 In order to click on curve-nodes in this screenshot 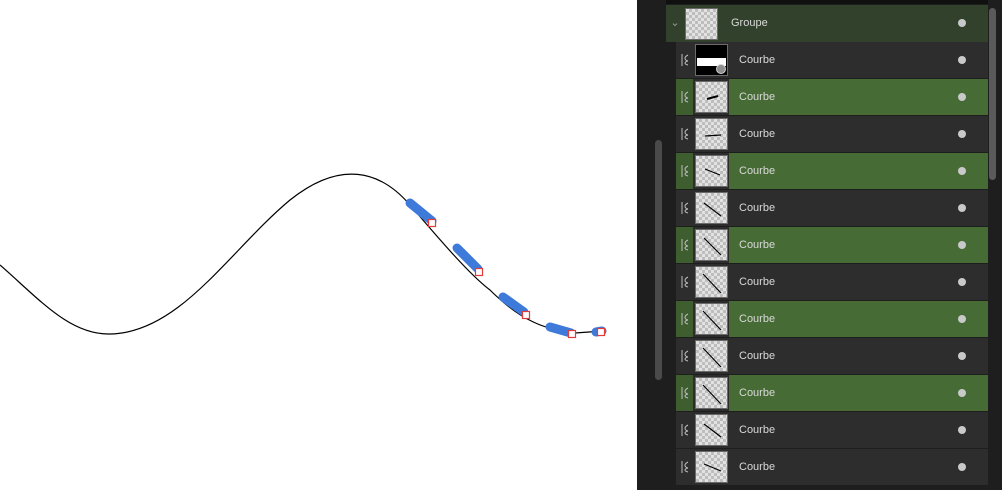, I will do `click(516, 278)`.